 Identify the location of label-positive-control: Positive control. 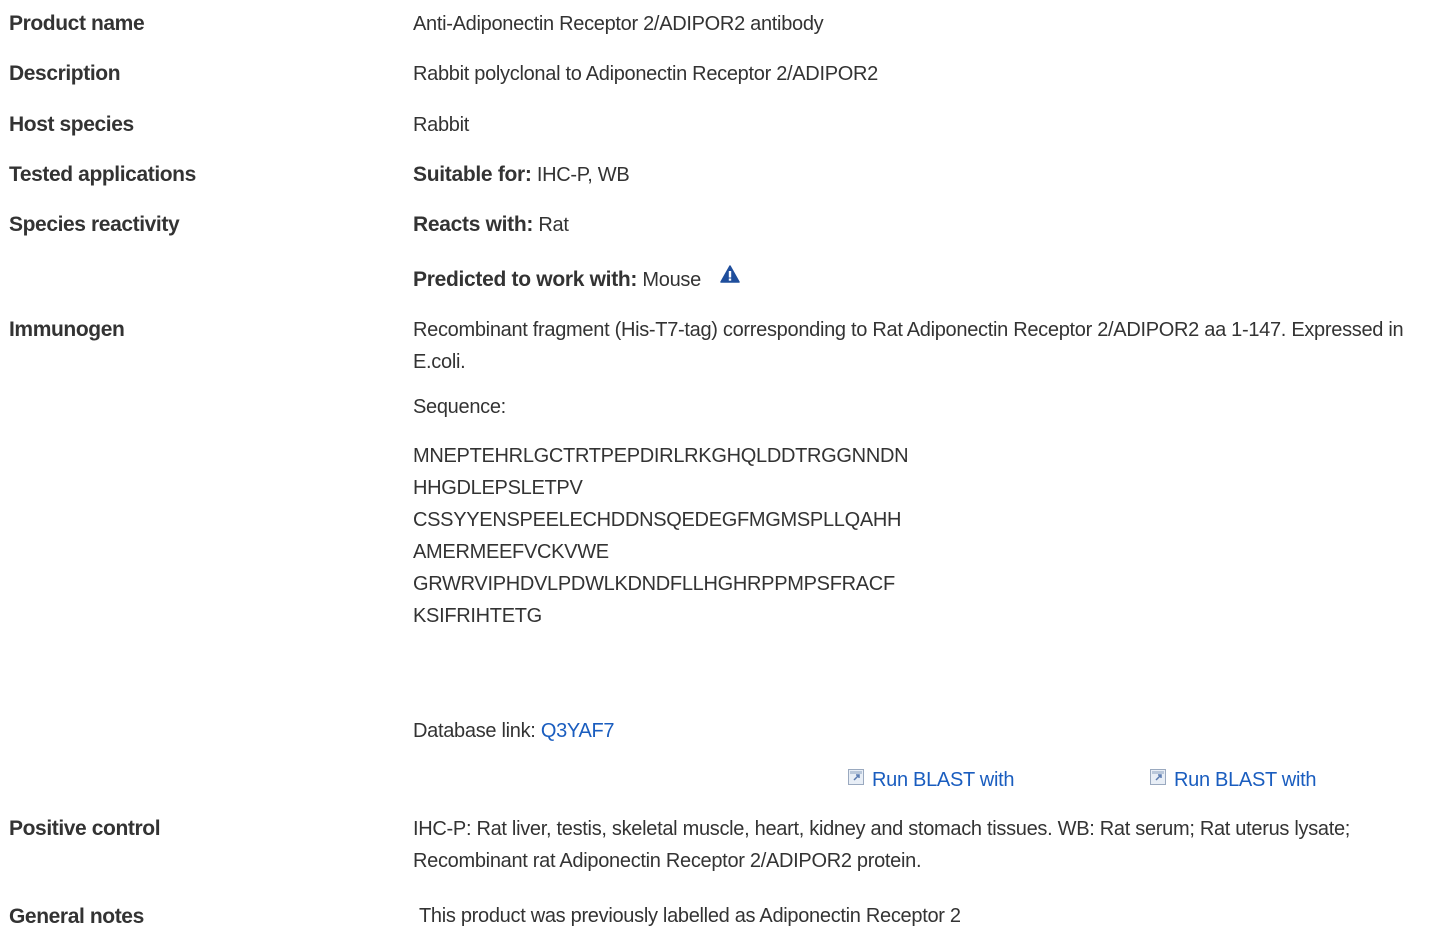
(85, 828).